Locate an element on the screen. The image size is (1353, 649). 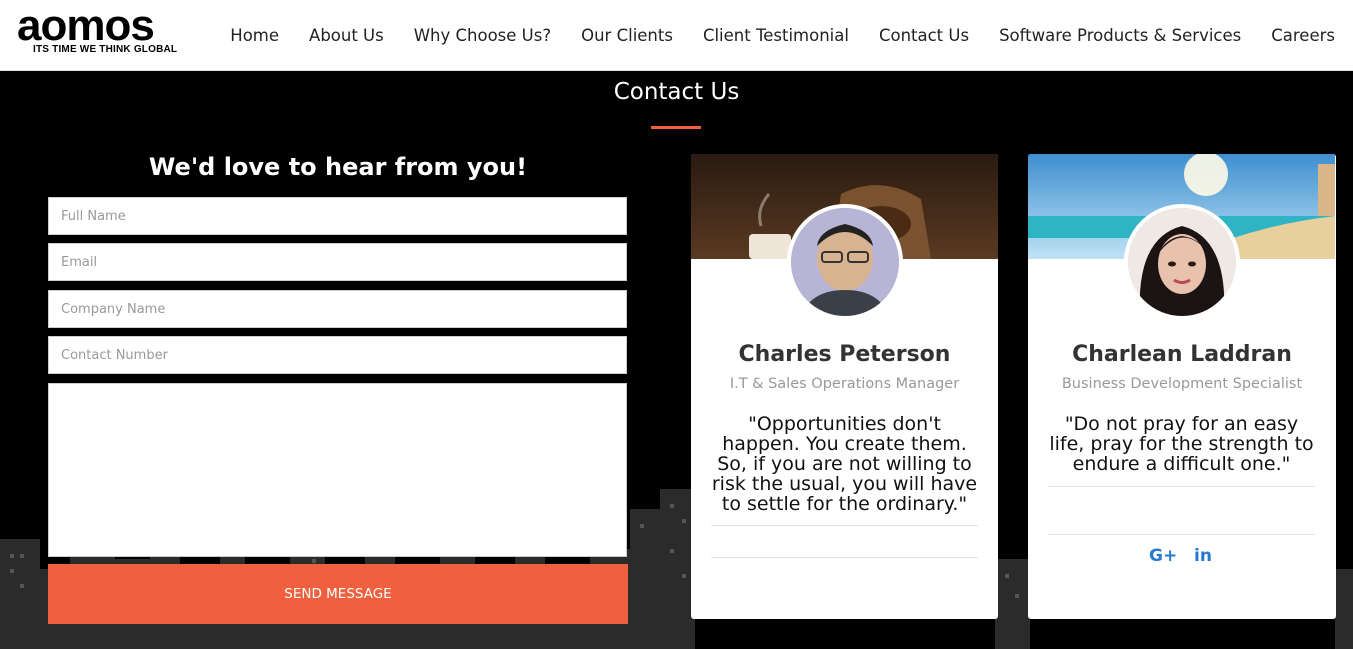
section-title: Contact Us is located at coordinates (676, 92).